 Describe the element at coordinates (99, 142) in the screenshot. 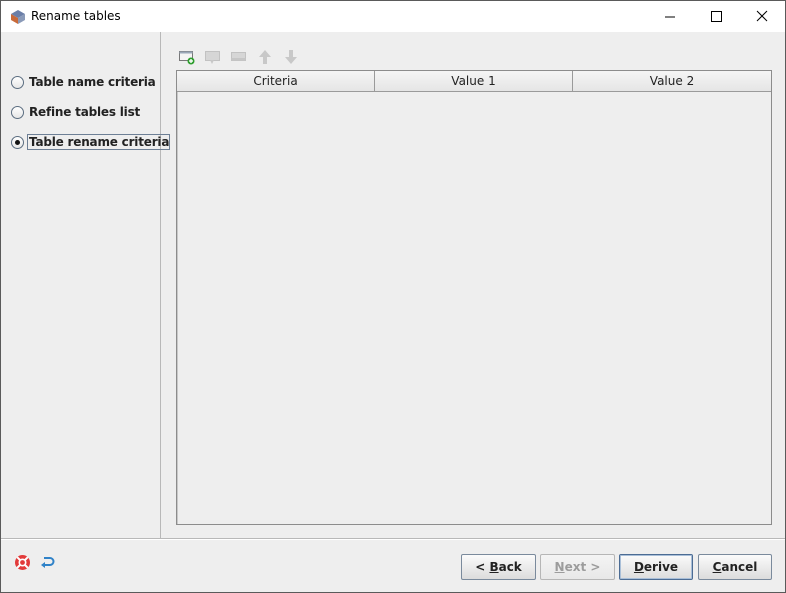

I see `step-label: Table rename criteria` at that location.